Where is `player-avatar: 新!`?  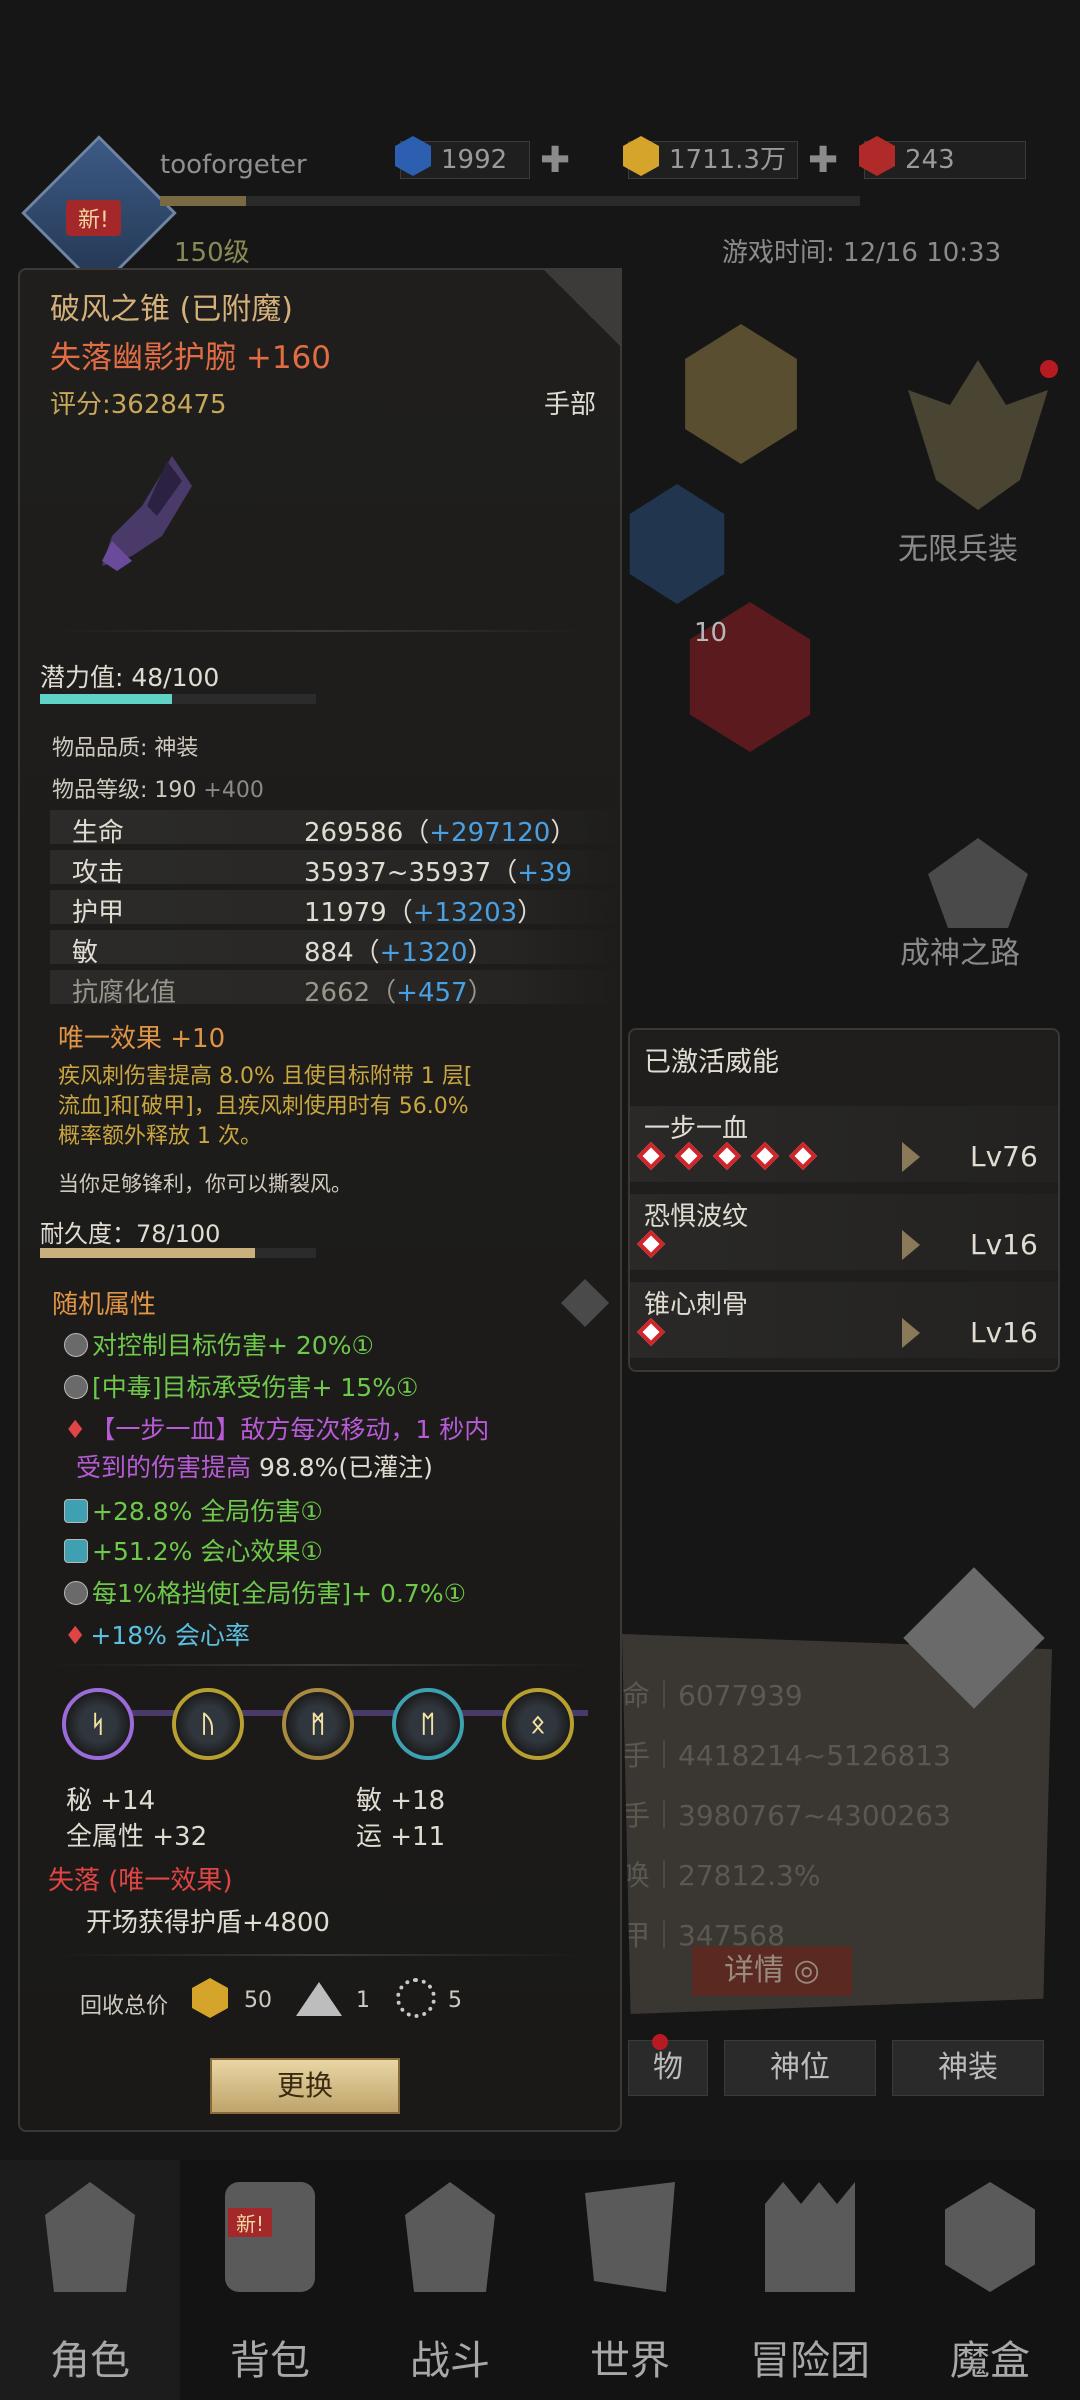
player-avatar: 新! is located at coordinates (99, 213).